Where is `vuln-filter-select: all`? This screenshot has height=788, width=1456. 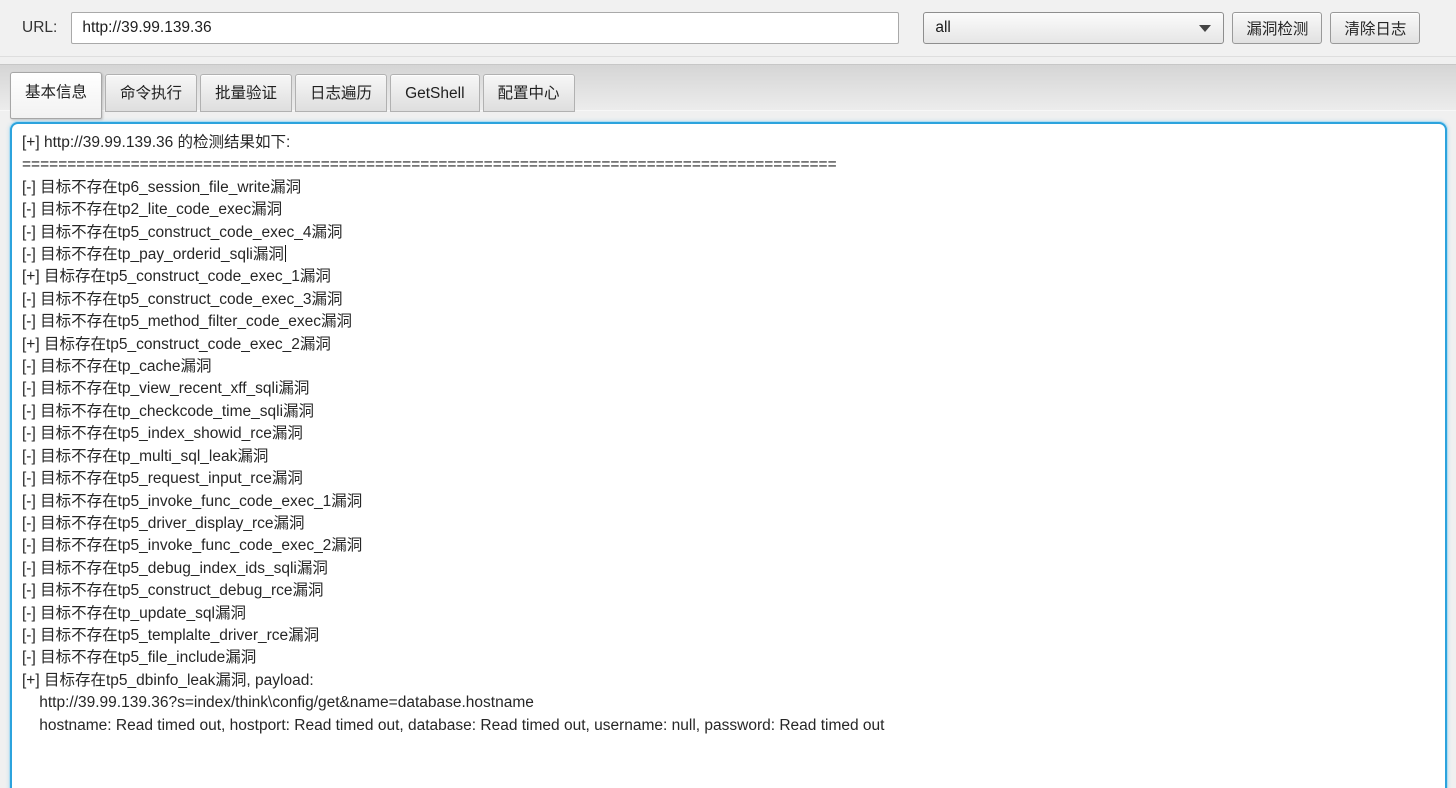 vuln-filter-select: all is located at coordinates (1074, 28).